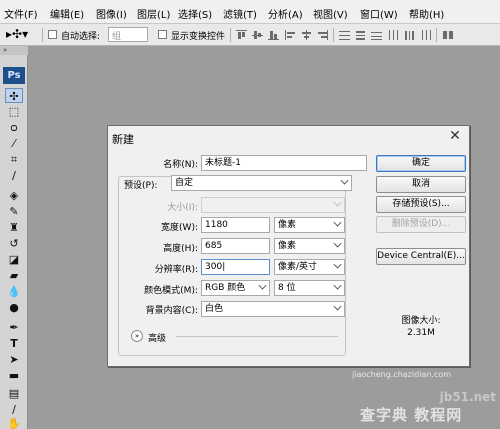 This screenshot has width=500, height=429. Describe the element at coordinates (128, 34) in the screenshot. I see `auto-select-dropdown: 组` at that location.